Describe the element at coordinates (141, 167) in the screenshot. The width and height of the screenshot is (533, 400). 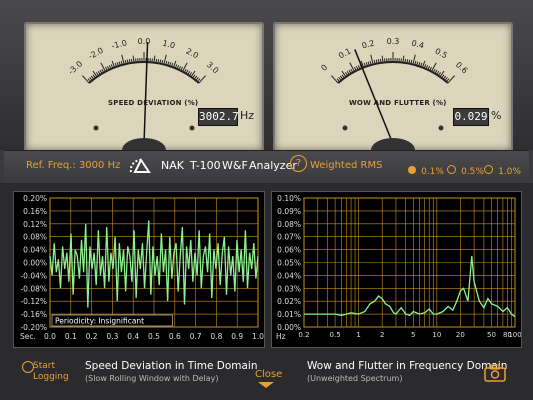
I see `nak-logo-icon` at that location.